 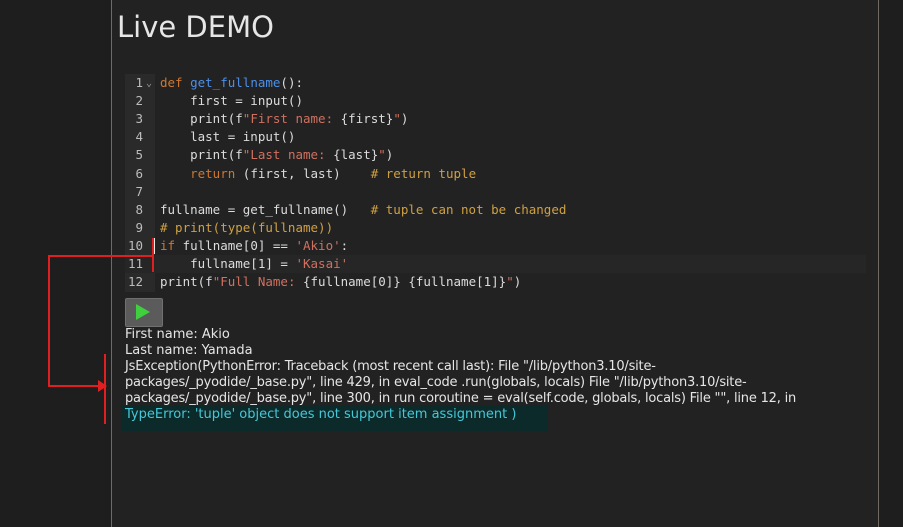 I want to click on annotation-arrow, so click(x=101, y=331).